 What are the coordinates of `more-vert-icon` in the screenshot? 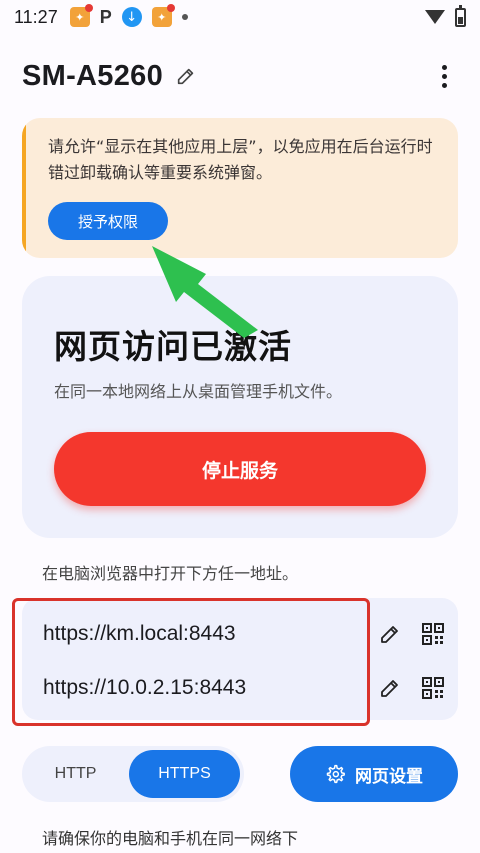 It's located at (444, 76).